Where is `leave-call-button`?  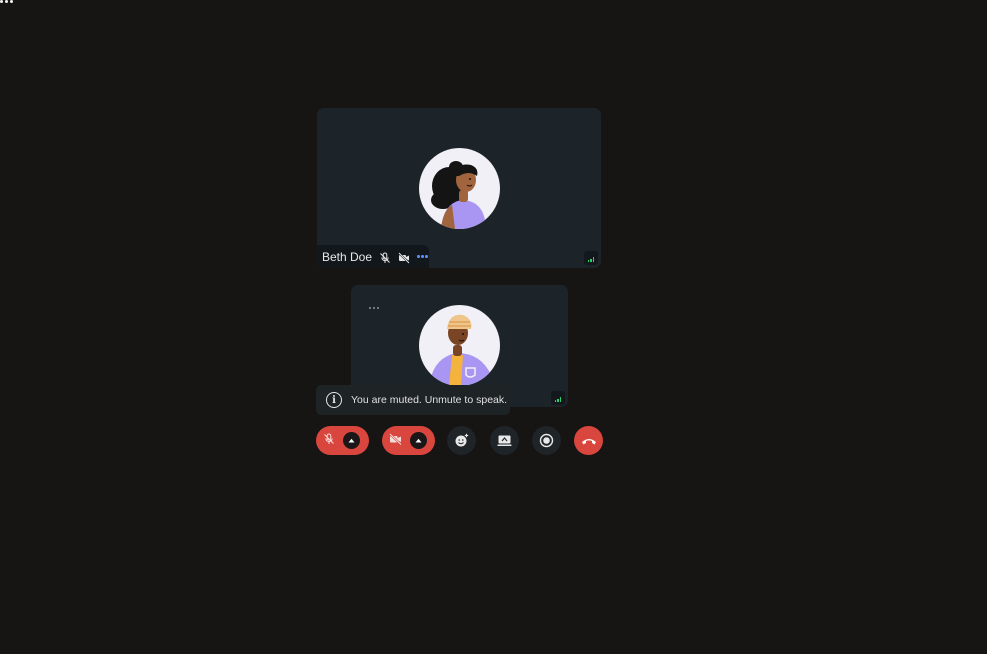
leave-call-button is located at coordinates (588, 440).